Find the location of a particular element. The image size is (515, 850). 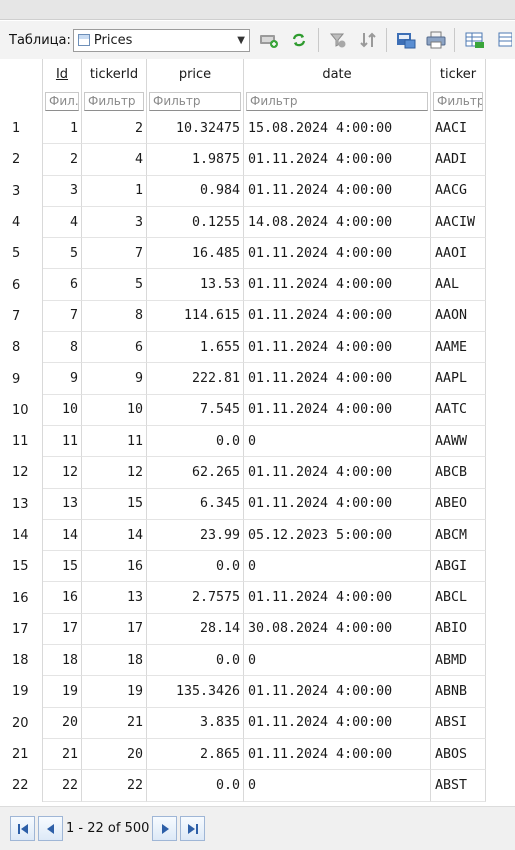

cell-ticker: ABGI is located at coordinates (458, 567).